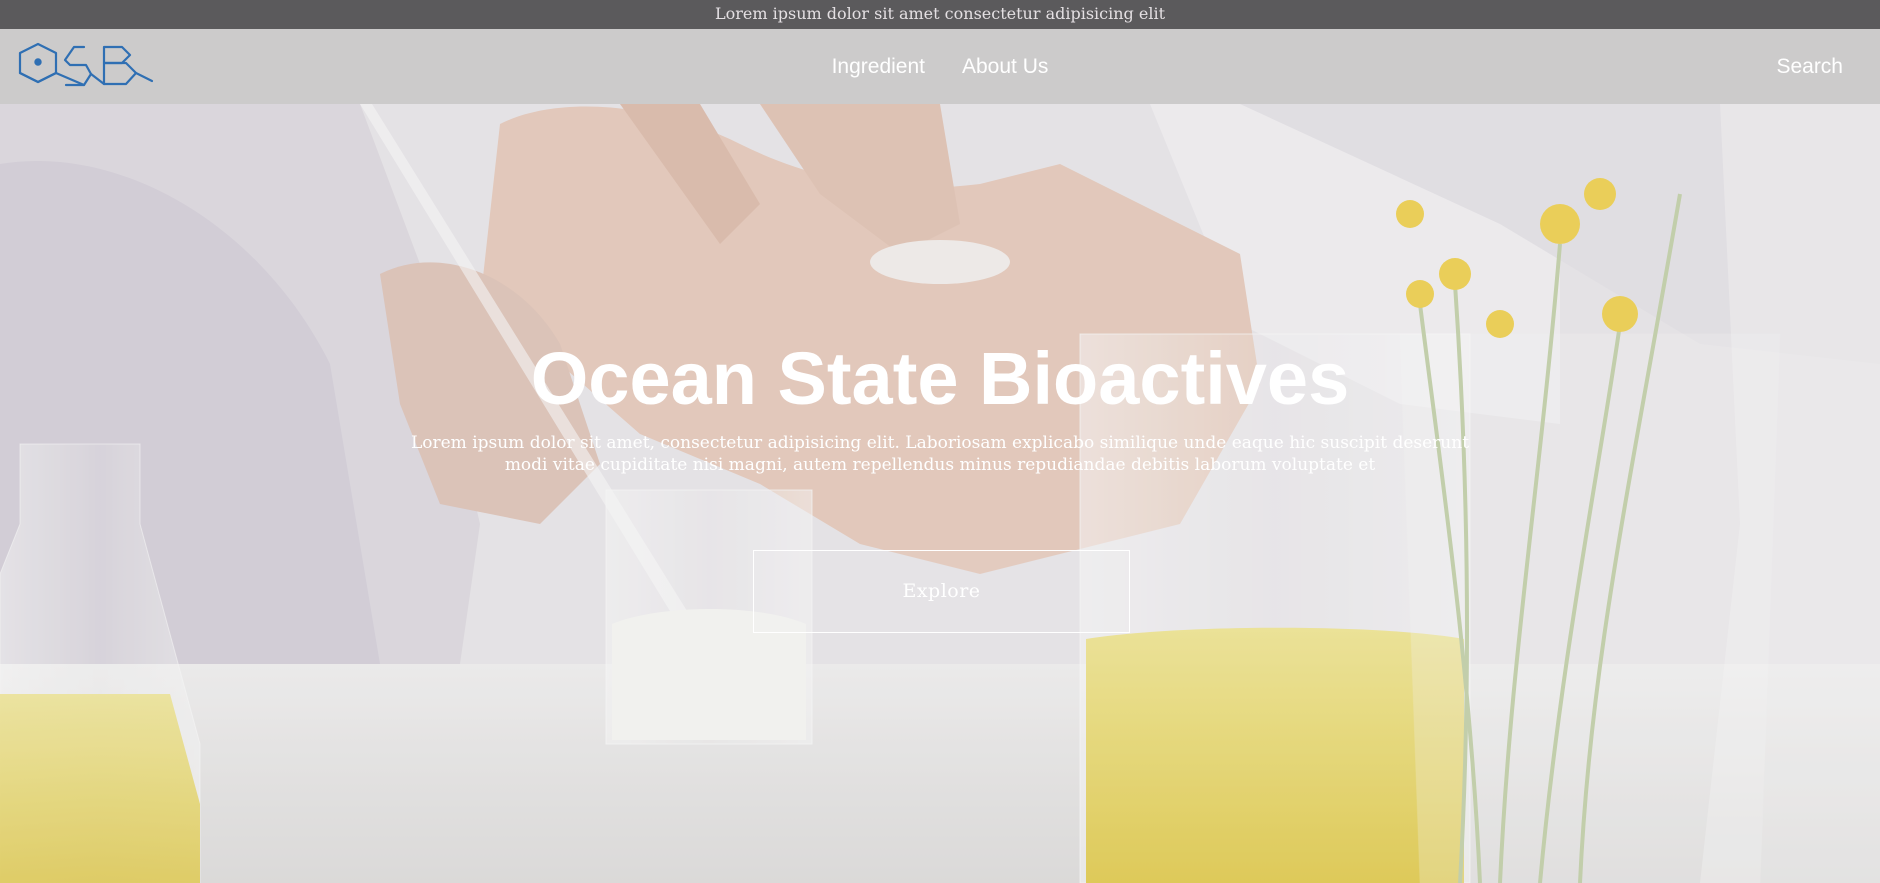  I want to click on navbar: Ingredient About Us Search, so click(940, 66).